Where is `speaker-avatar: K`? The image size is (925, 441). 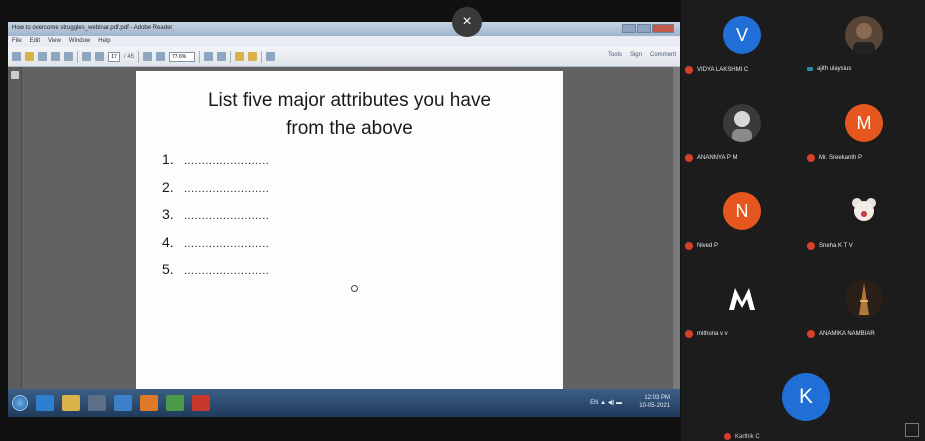
speaker-avatar: K is located at coordinates (806, 397).